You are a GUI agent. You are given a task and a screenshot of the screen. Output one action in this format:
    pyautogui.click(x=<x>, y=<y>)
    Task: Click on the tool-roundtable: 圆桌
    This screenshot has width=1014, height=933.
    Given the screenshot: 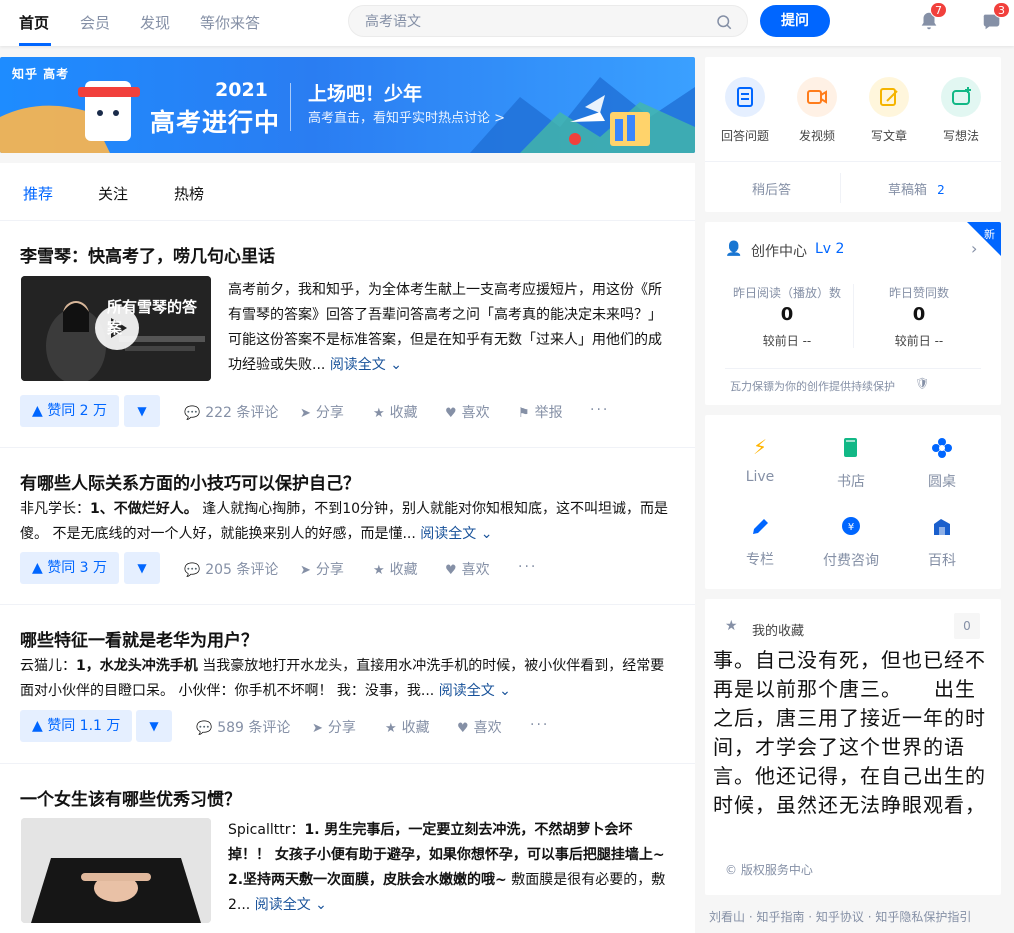 What is the action you would take?
    pyautogui.click(x=942, y=463)
    